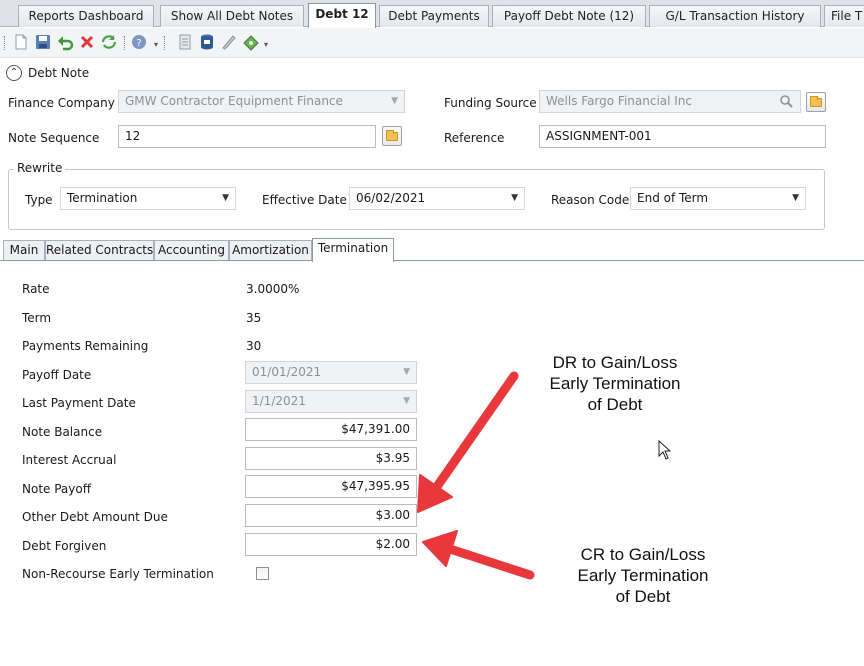 The image size is (864, 666). I want to click on non-recourse-label: Non-Recourse Early Termination, so click(118, 574).